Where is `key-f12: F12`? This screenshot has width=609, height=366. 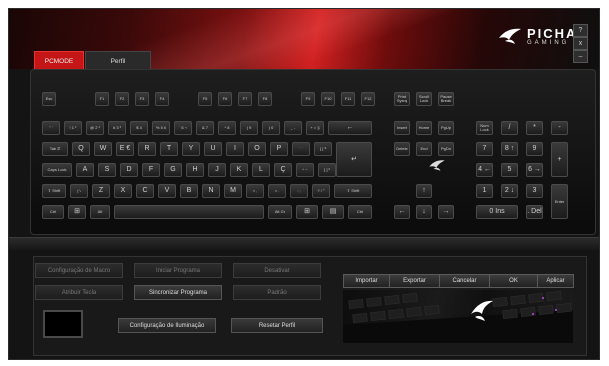 key-f12: F12 is located at coordinates (368, 99).